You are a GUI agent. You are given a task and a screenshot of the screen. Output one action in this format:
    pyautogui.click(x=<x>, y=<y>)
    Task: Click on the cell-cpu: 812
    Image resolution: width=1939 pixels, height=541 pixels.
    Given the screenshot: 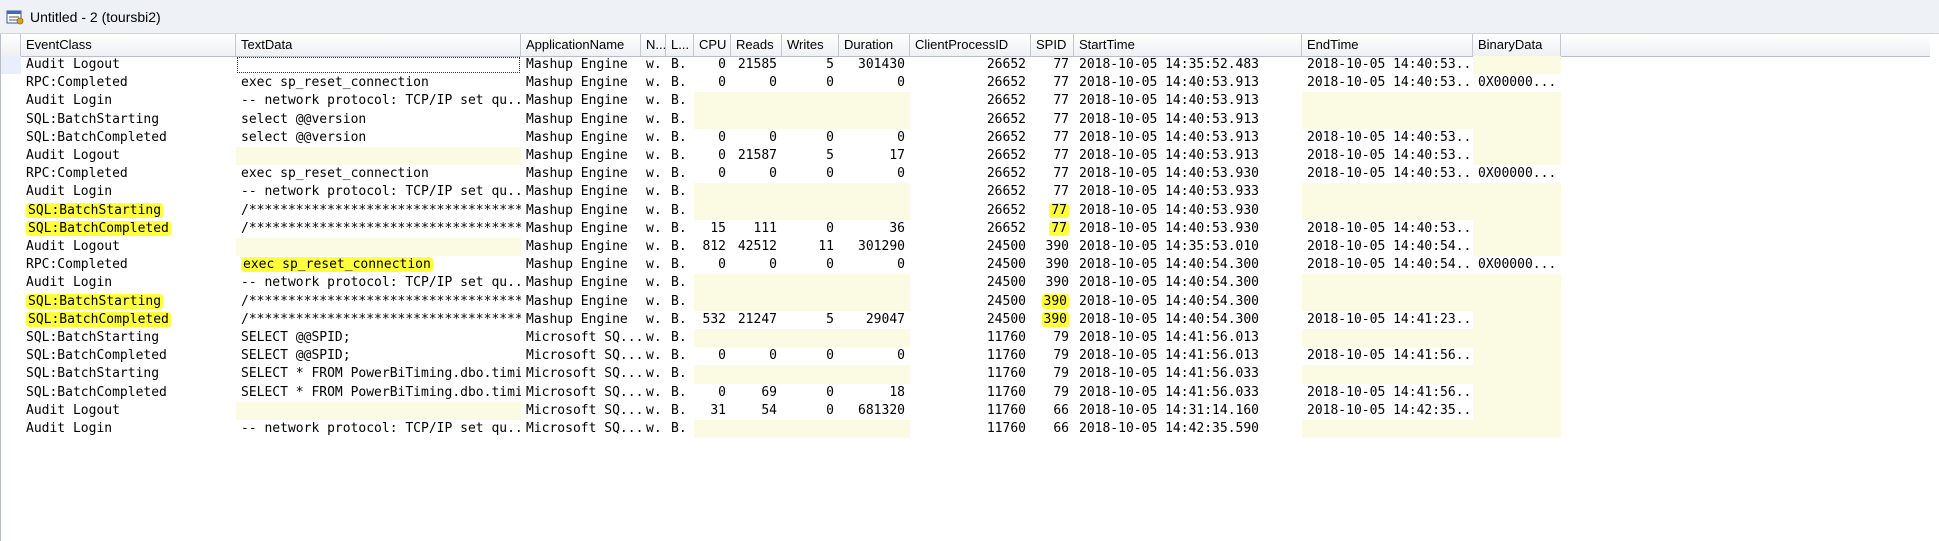 What is the action you would take?
    pyautogui.click(x=712, y=247)
    